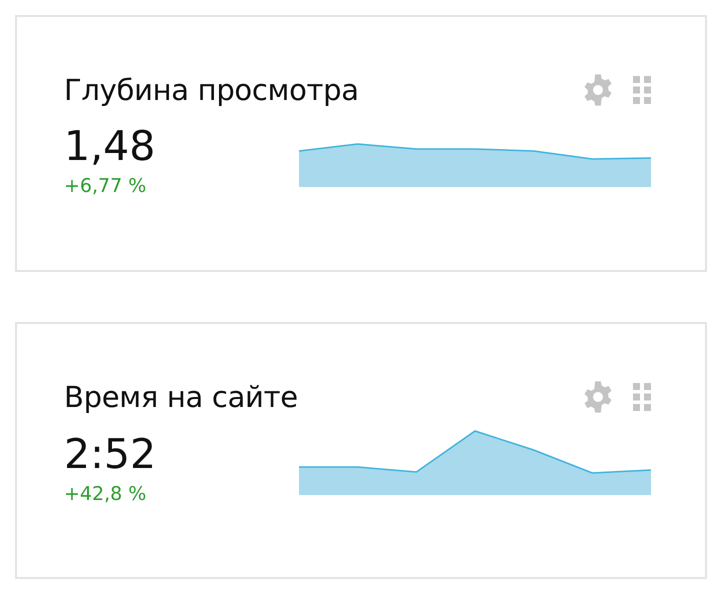  What do you see at coordinates (110, 454) in the screenshot?
I see `metric-value: 2:52` at bounding box center [110, 454].